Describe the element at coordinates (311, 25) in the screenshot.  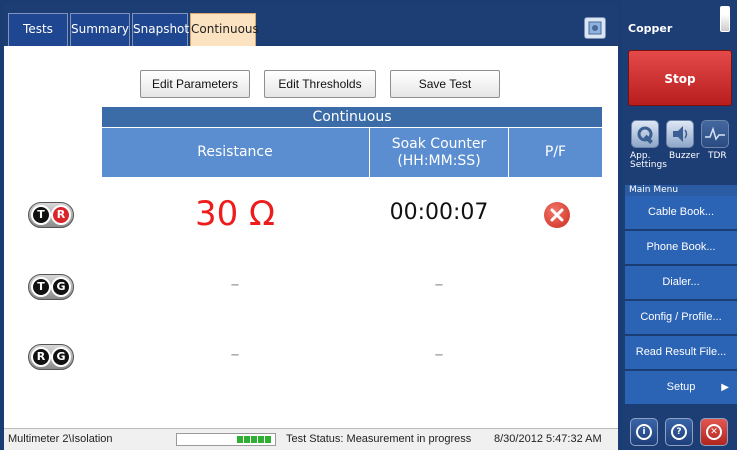
I see `tab-bar: Tests Summary Snapshot Continuous` at that location.